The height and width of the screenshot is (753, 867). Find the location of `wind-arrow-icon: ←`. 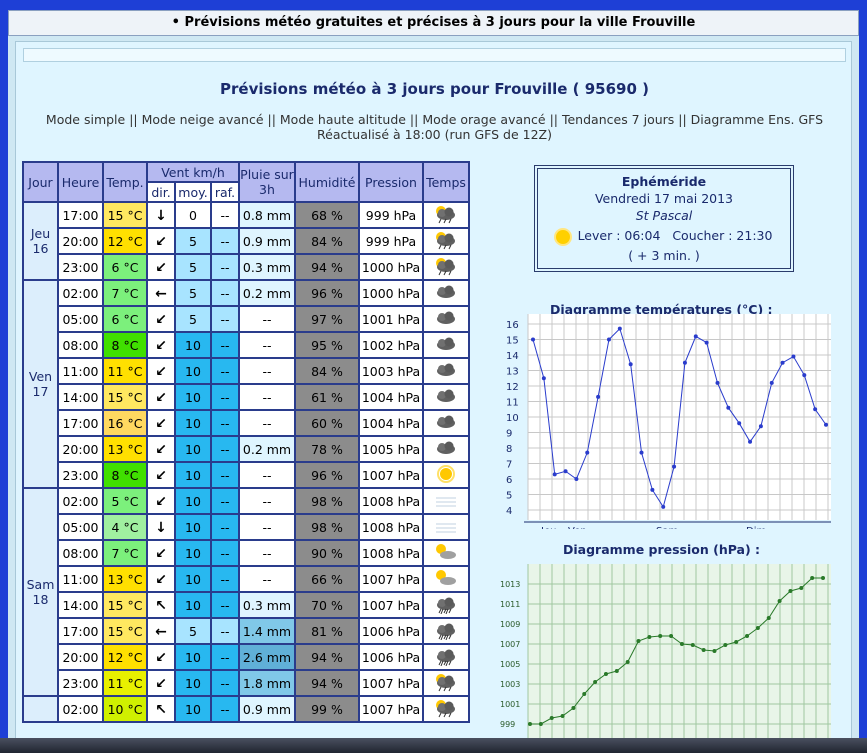

wind-arrow-icon: ← is located at coordinates (161, 293).